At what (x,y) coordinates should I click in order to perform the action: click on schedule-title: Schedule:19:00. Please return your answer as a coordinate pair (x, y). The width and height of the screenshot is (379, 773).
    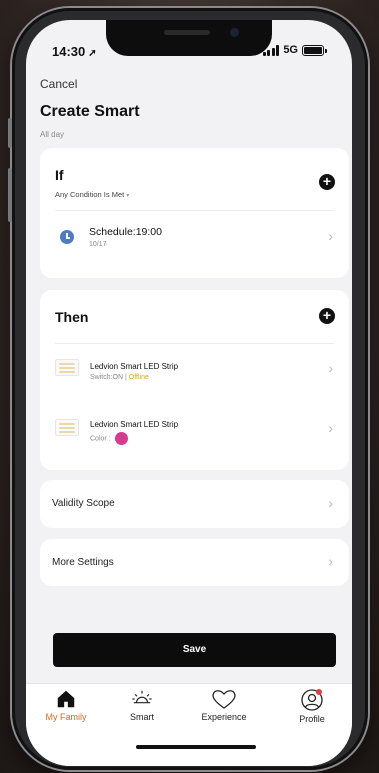
    Looking at the image, I should click on (125, 232).